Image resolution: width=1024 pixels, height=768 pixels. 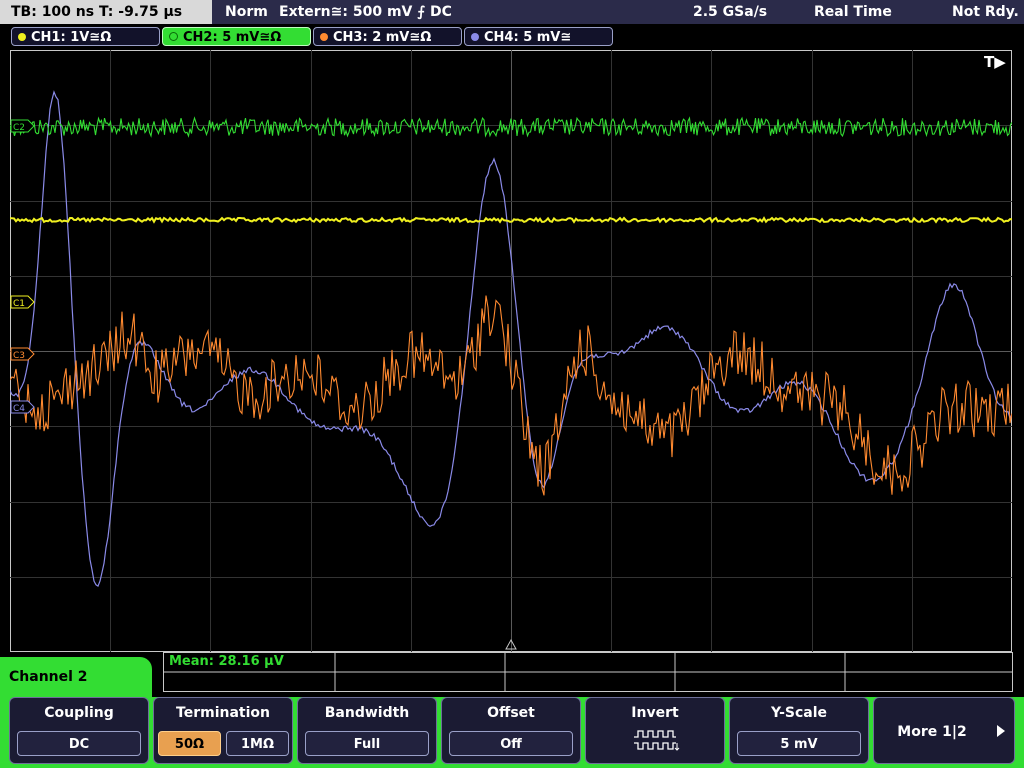 What do you see at coordinates (528, 37) in the screenshot?
I see `tab-ch4-label: CH4: 5 mV≅` at bounding box center [528, 37].